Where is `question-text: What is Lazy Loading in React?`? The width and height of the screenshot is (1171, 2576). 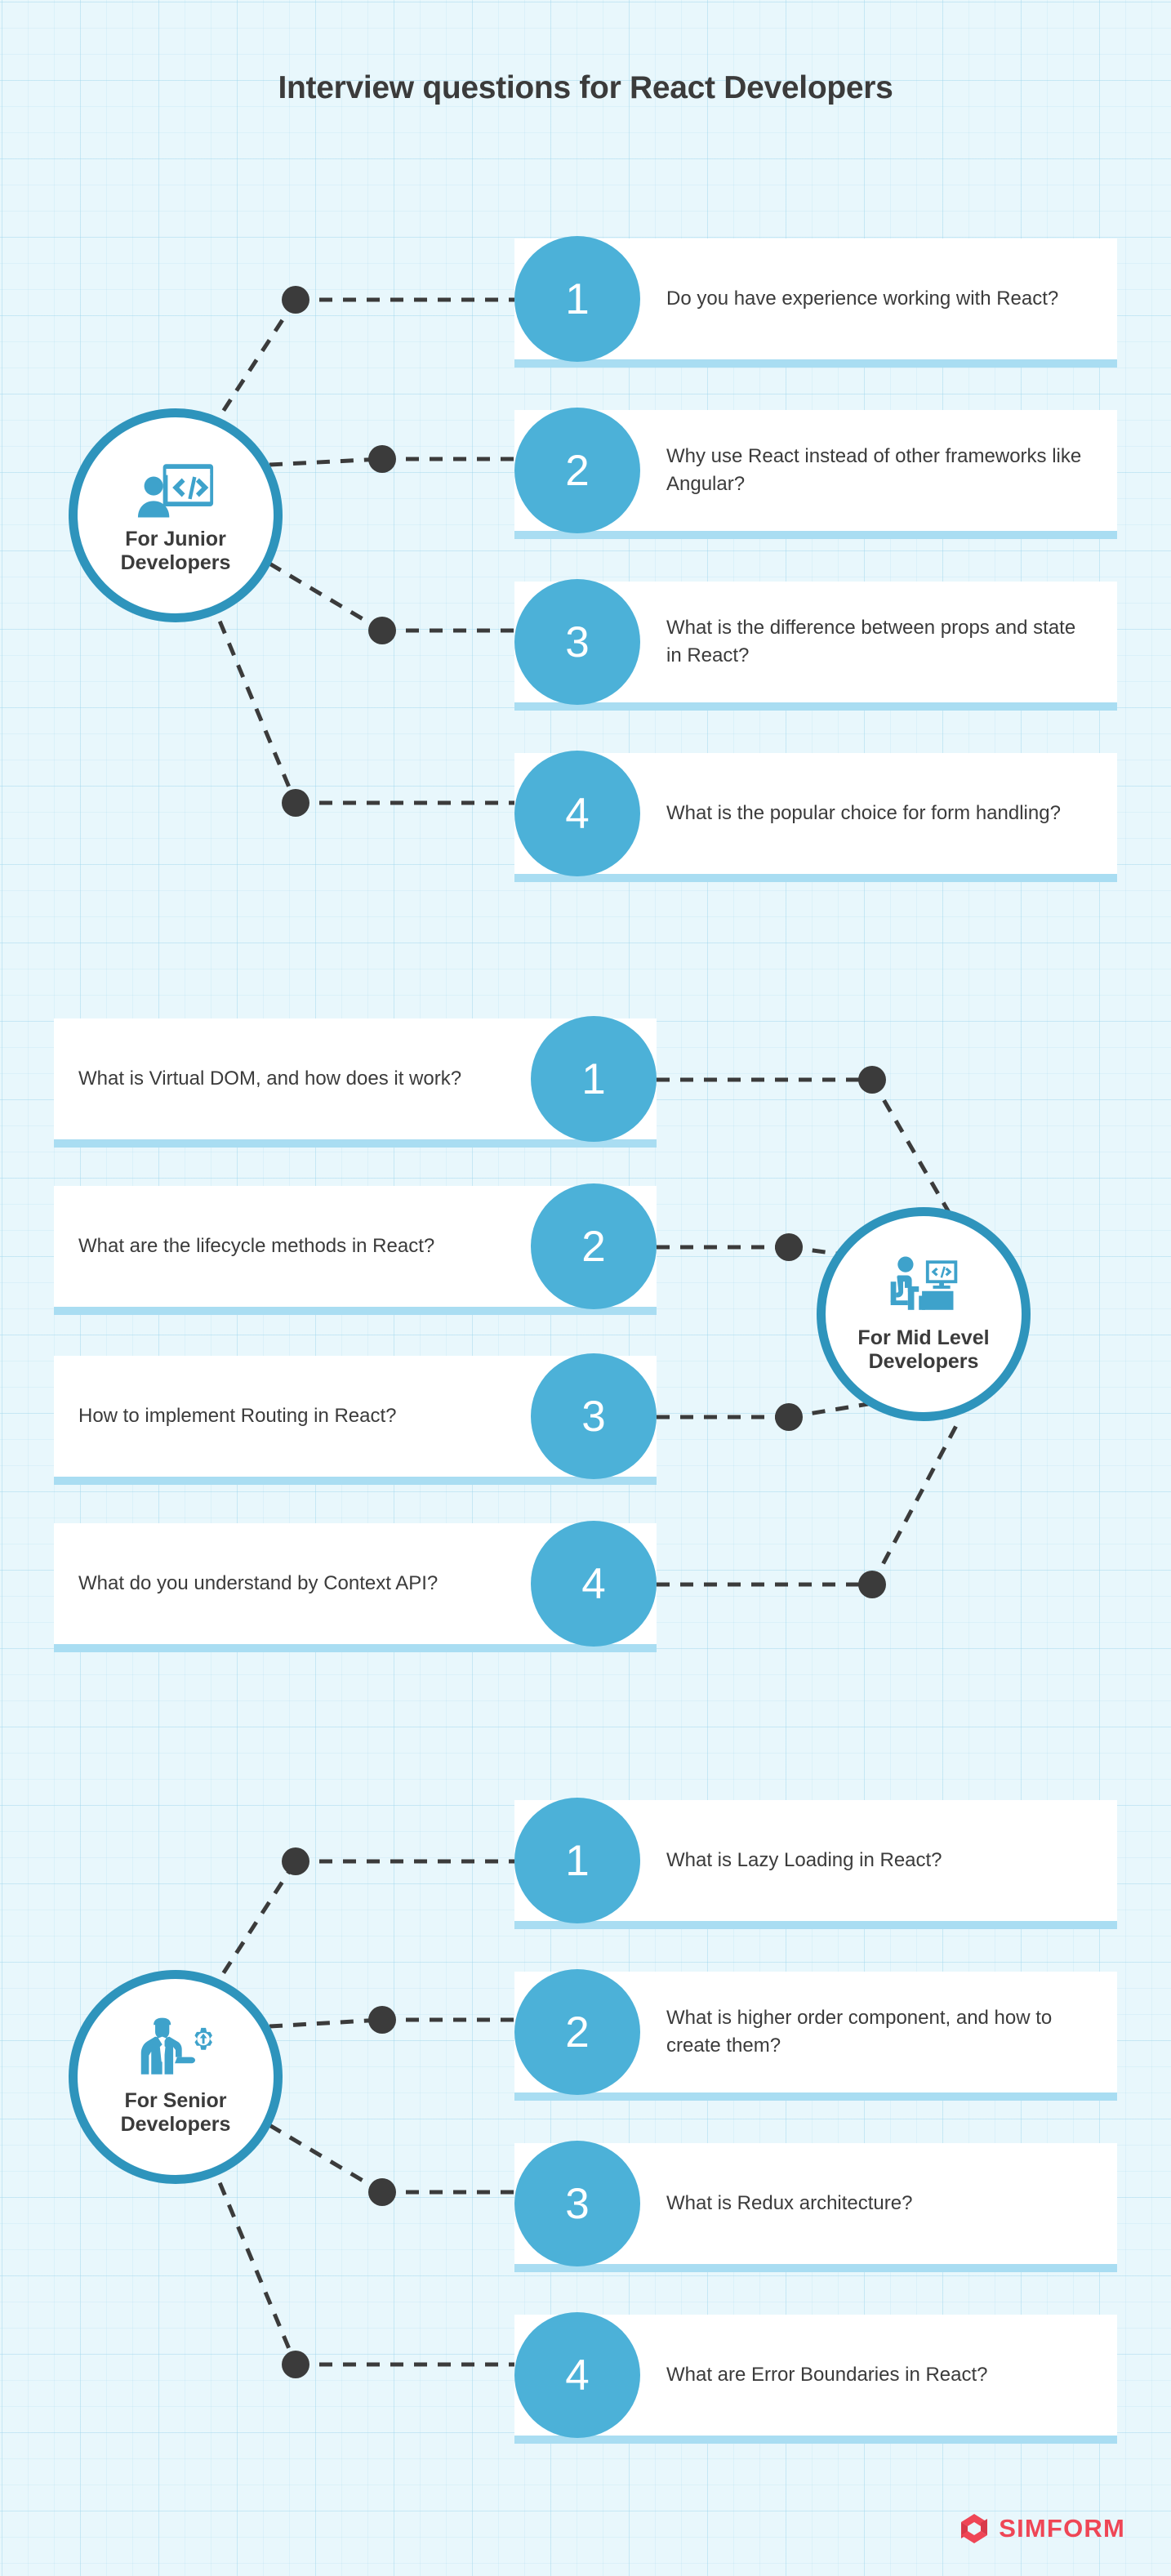
question-text: What is Lazy Loading in React? is located at coordinates (804, 1859).